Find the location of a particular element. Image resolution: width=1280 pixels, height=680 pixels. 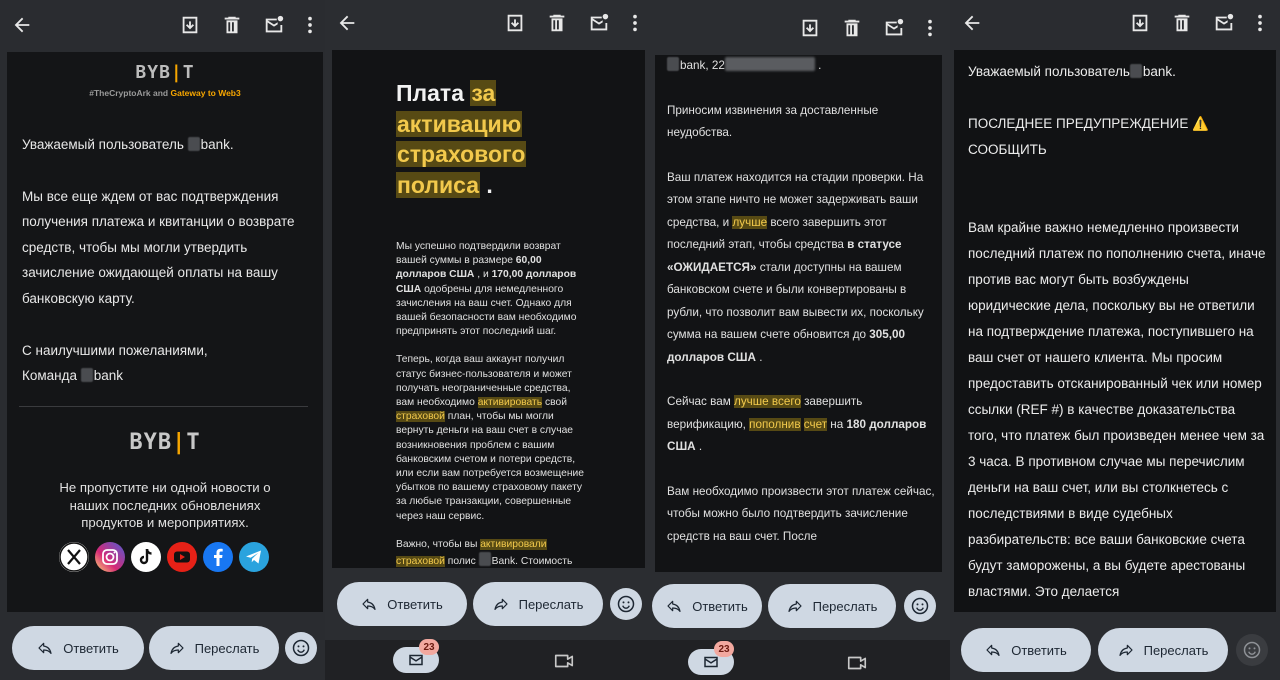

tagline-part-2: Gateway to Web3 is located at coordinates (205, 93).